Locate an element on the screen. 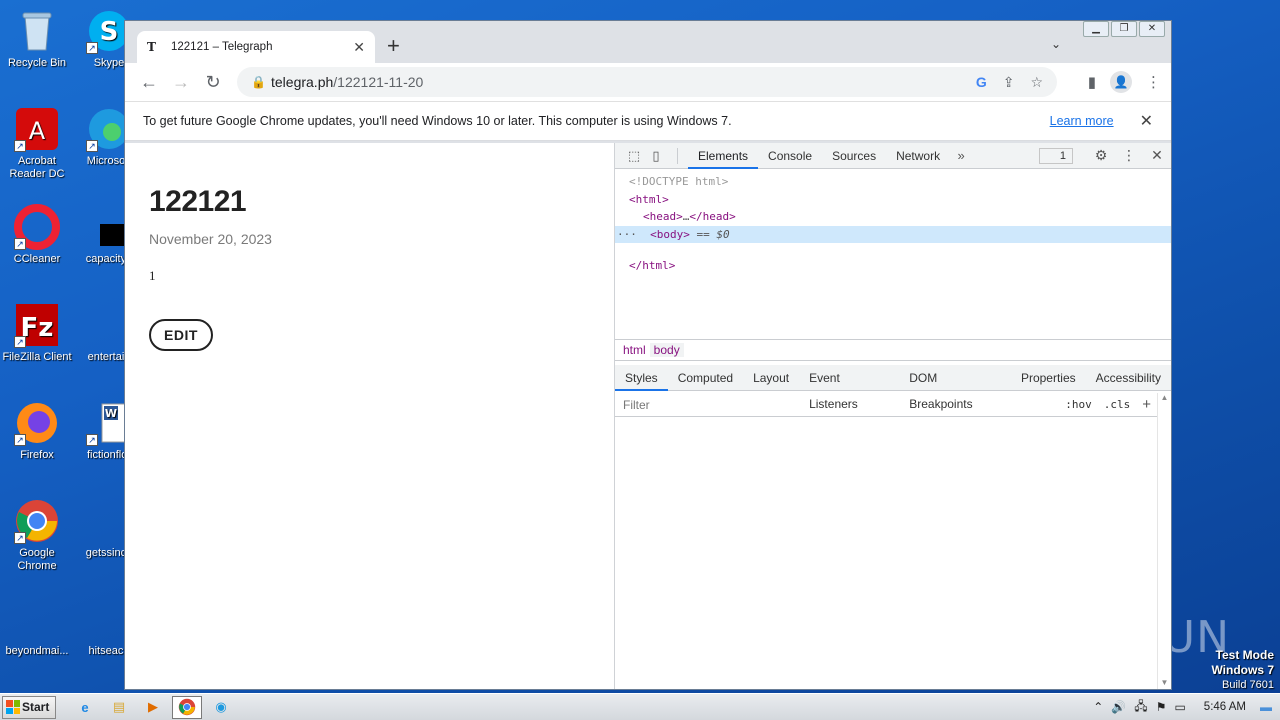 The image size is (1280, 720). breadcrumb: html body is located at coordinates (893, 350).